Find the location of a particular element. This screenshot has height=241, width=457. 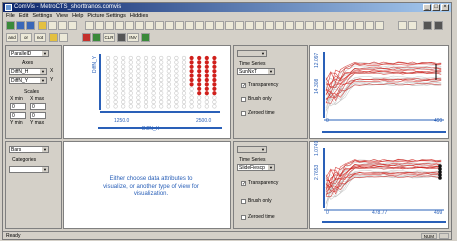

view-type-select: ParallelD ▼ is located at coordinates (29, 53).